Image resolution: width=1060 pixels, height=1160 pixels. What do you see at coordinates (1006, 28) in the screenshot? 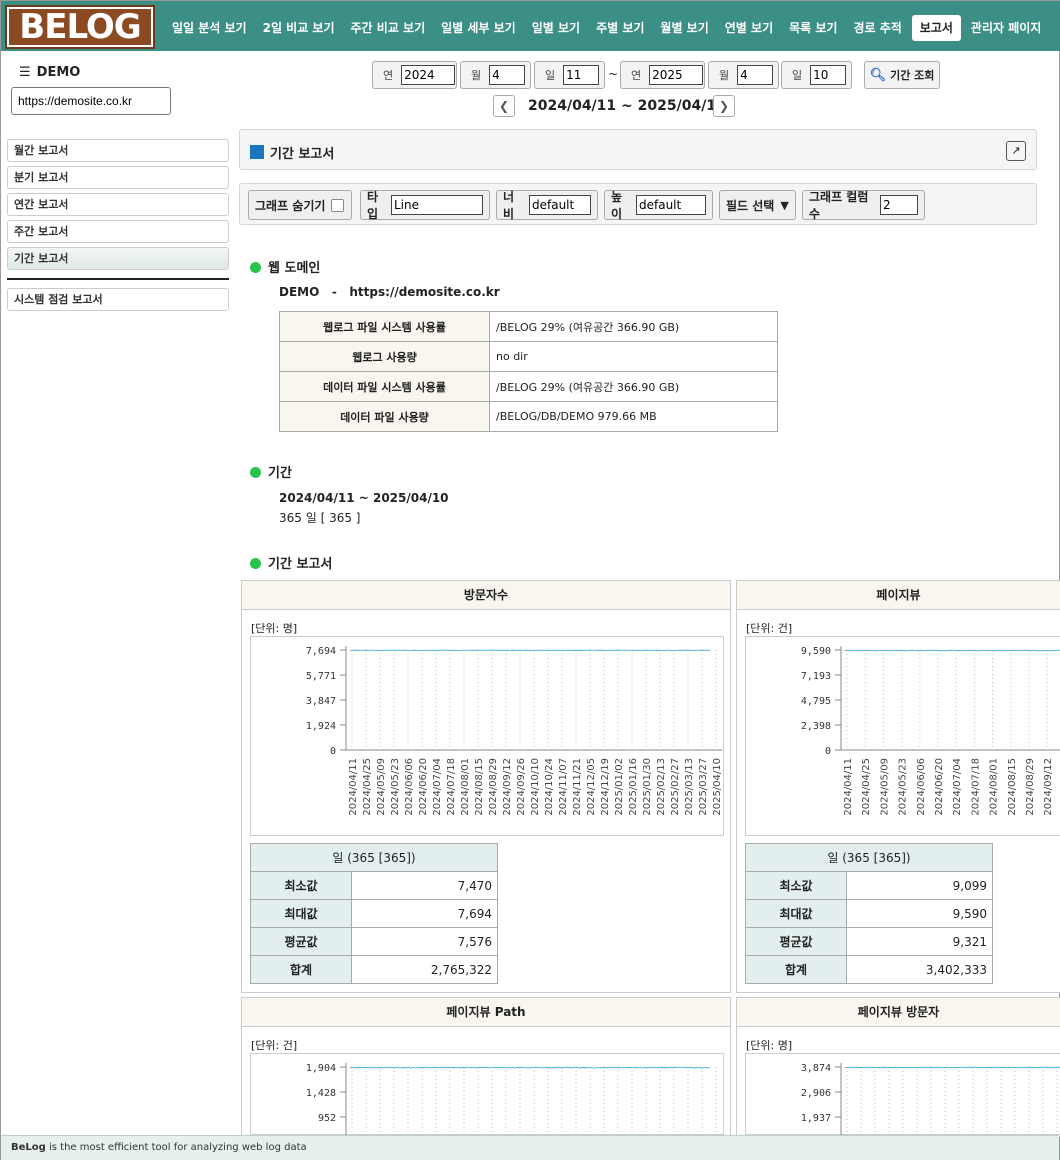
I see `nav-item: 관리자 페이지` at bounding box center [1006, 28].